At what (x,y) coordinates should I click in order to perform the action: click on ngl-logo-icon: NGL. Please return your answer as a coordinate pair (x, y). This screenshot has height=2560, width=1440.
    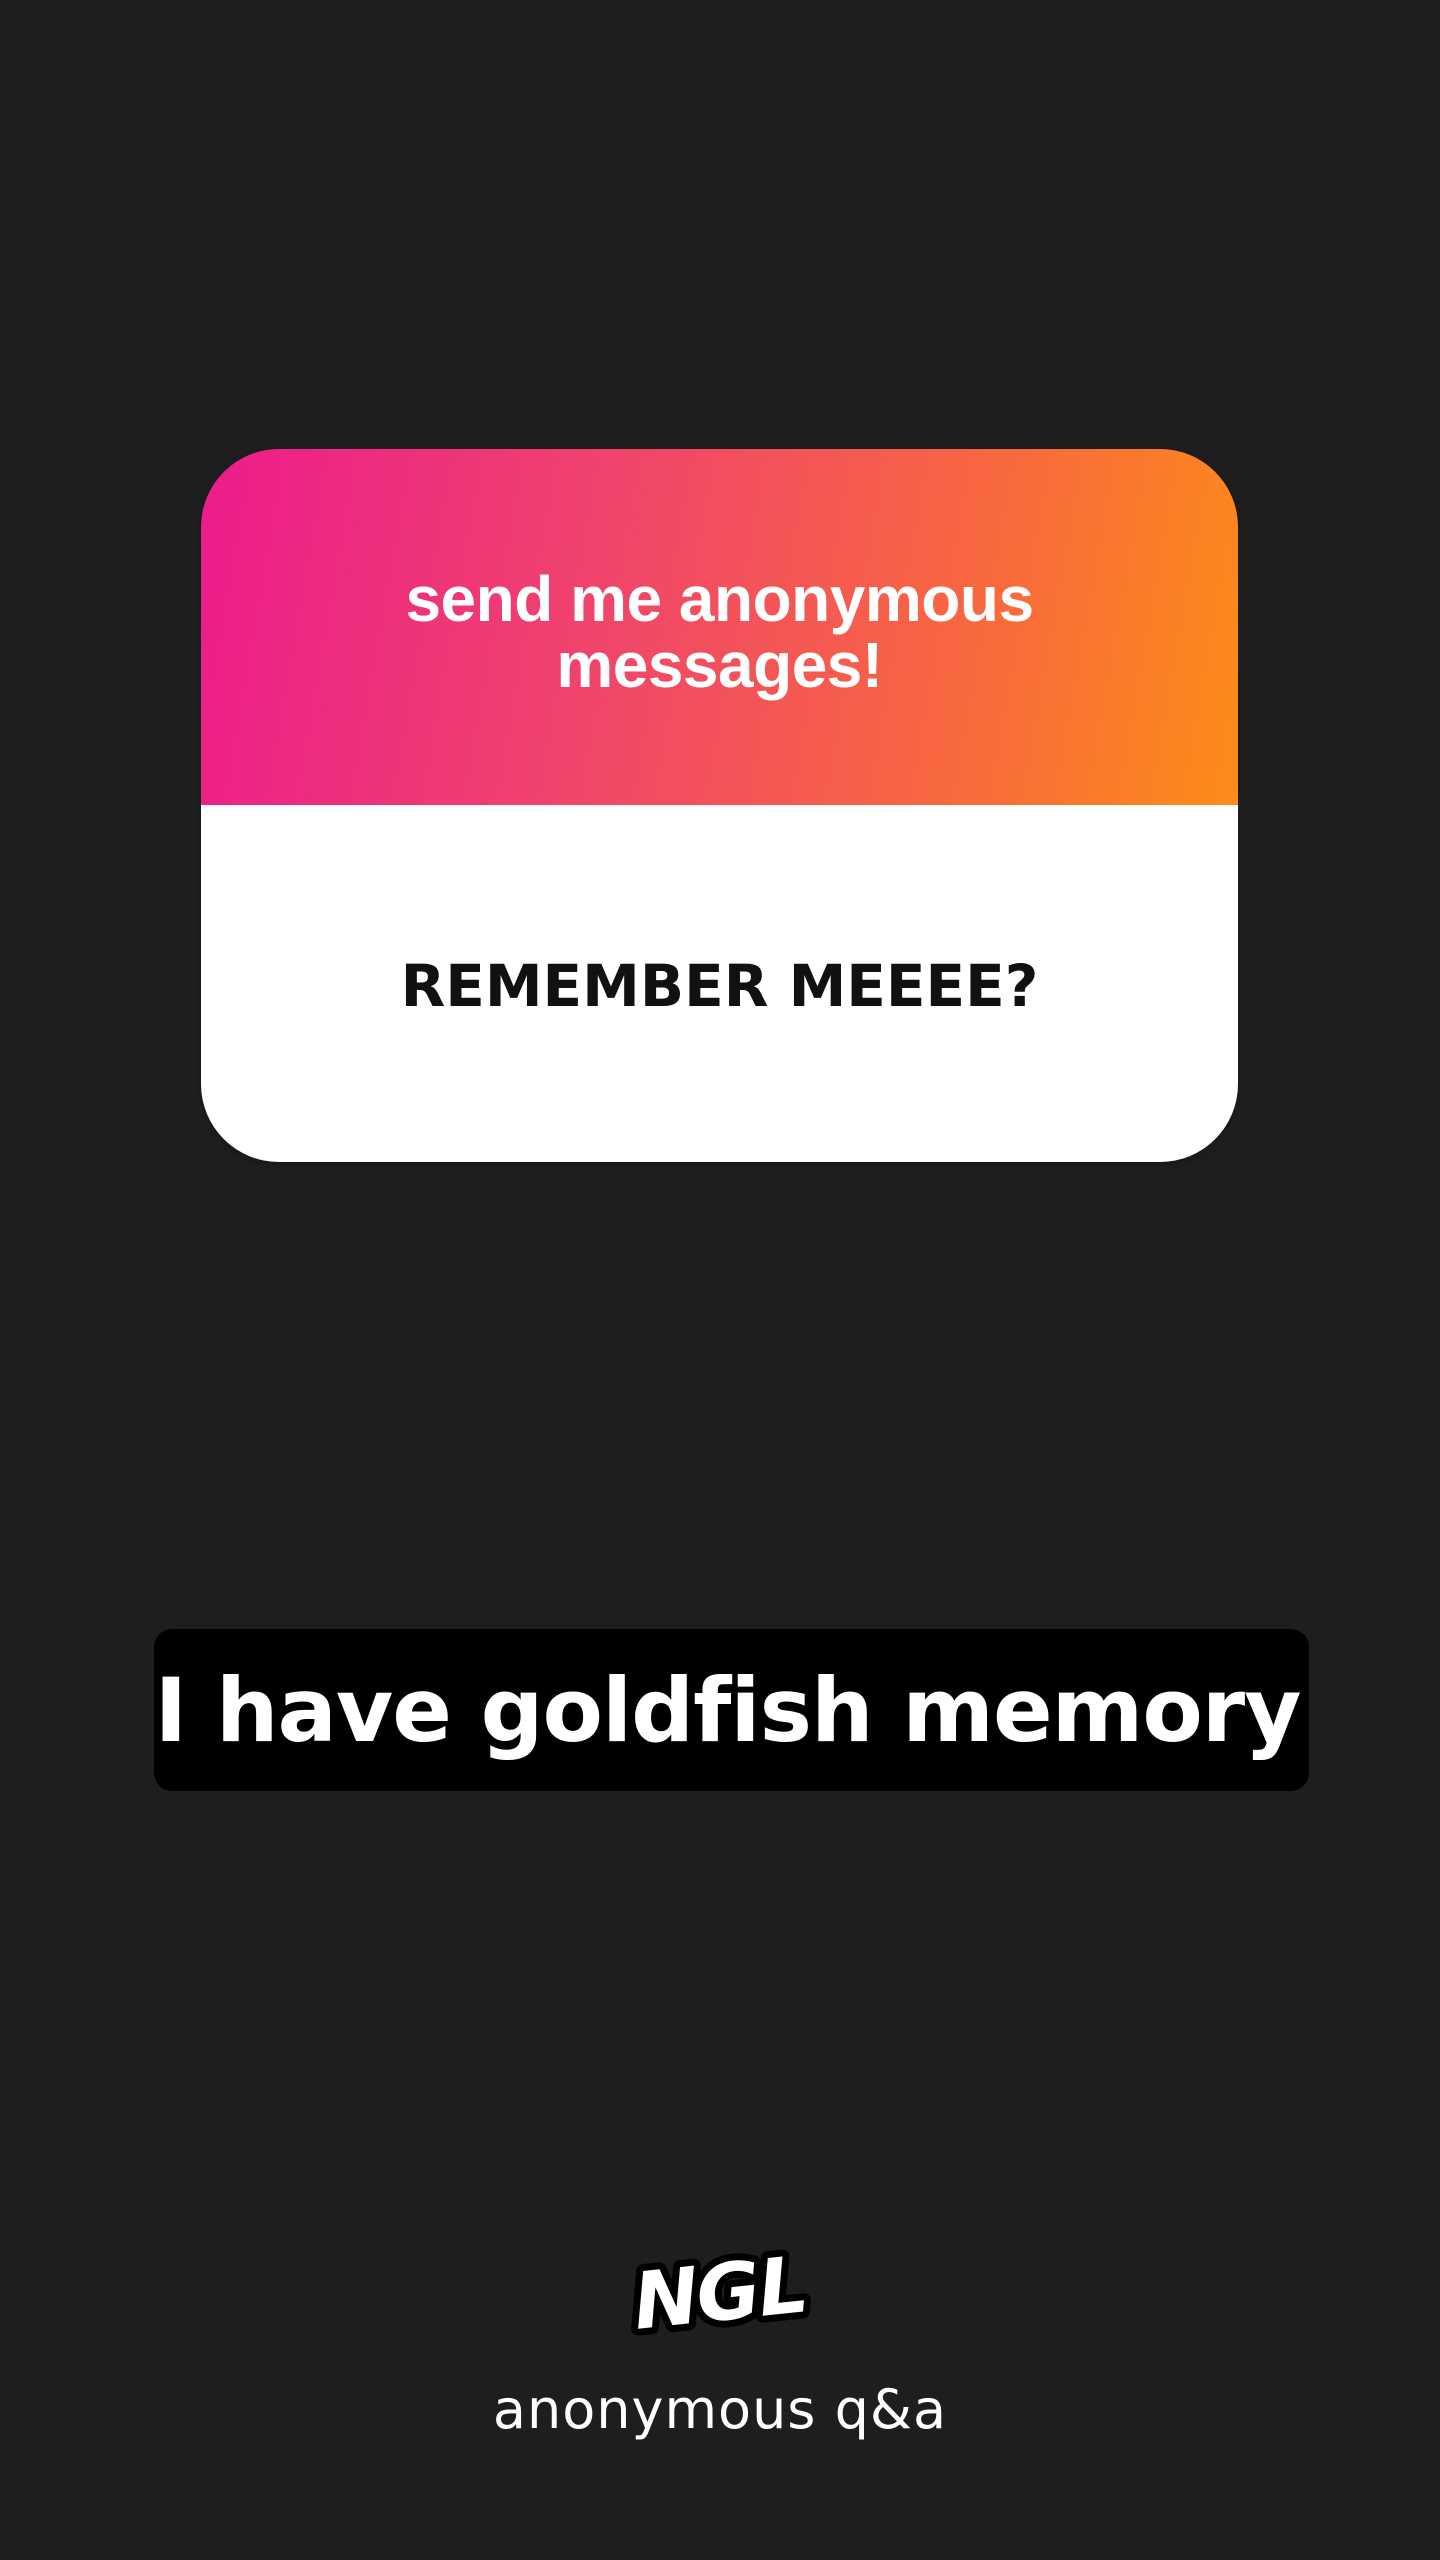
    Looking at the image, I should click on (719, 2295).